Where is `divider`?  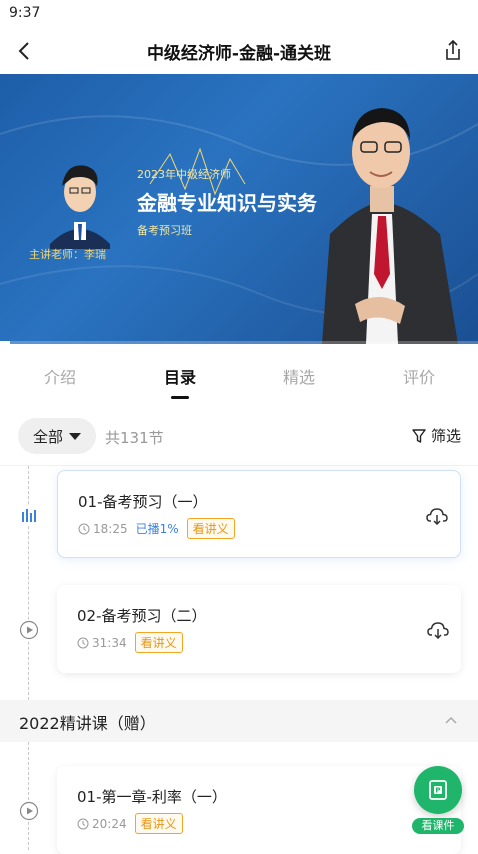 divider is located at coordinates (239, 465).